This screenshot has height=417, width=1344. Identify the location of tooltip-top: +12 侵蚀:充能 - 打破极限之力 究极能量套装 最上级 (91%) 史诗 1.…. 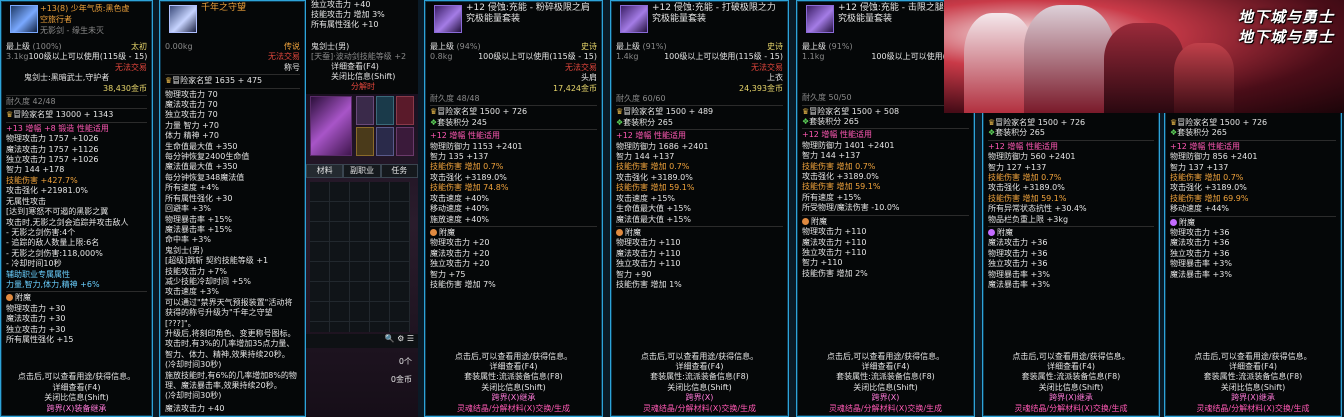
(699, 208).